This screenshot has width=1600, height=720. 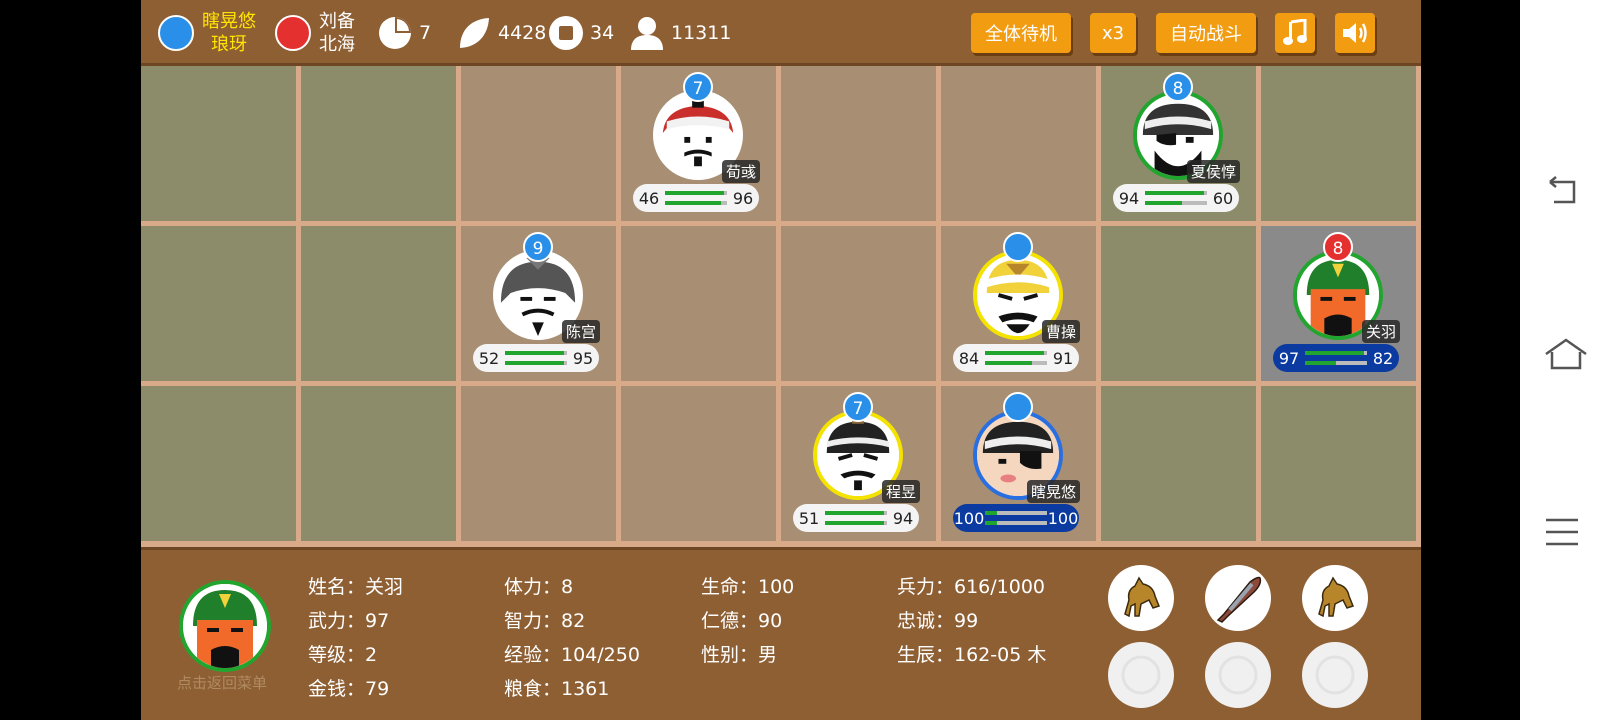 I want to click on unit-intel-value: 95, so click(x=583, y=358).